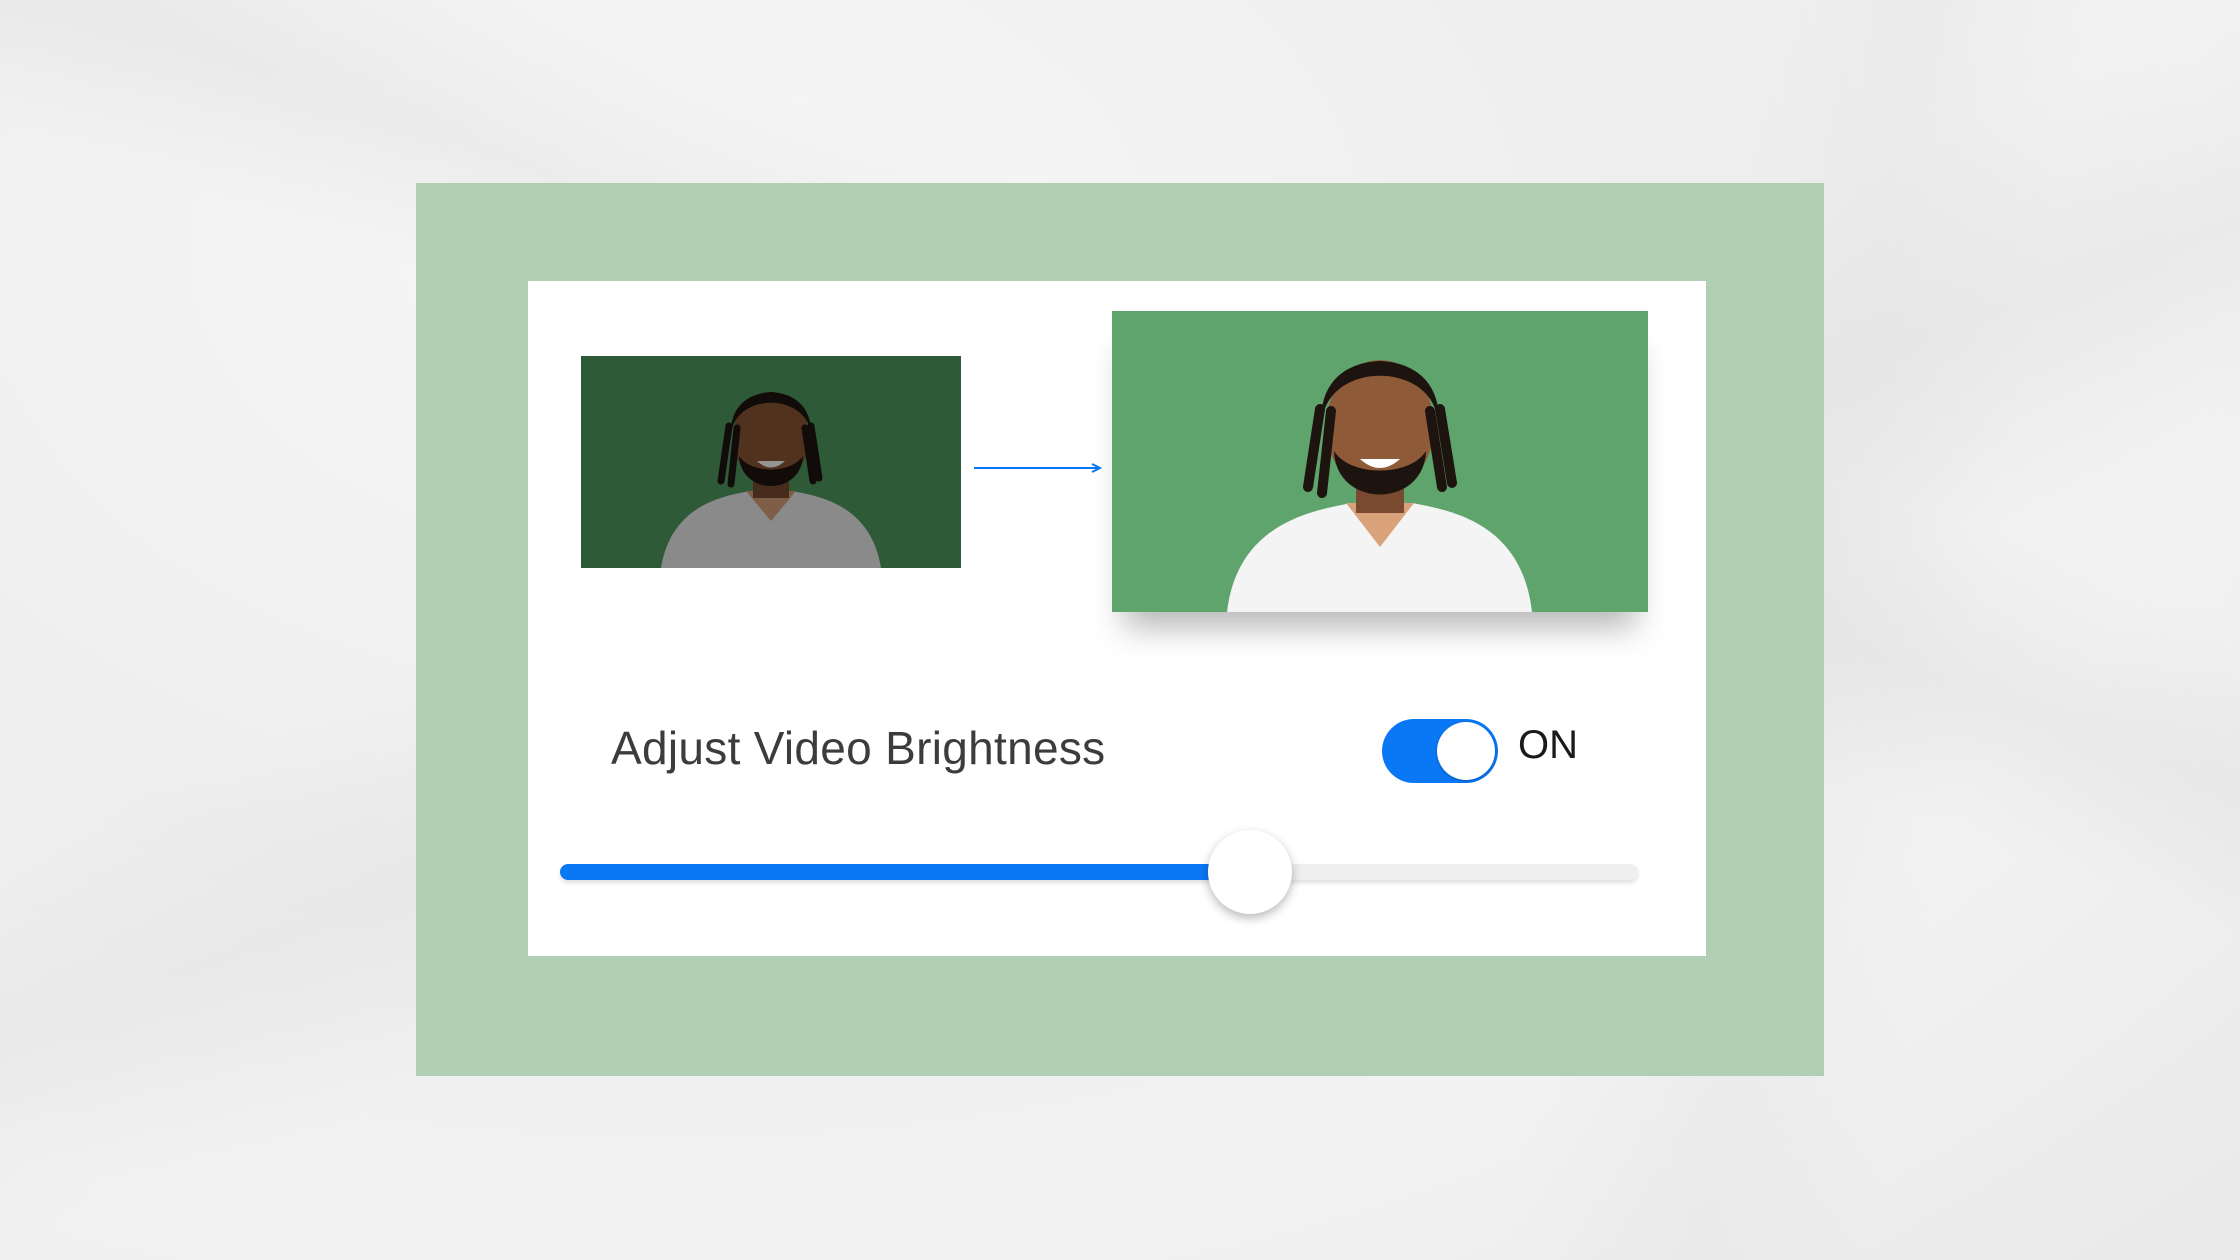 The height and width of the screenshot is (1260, 2240). What do you see at coordinates (1249, 872) in the screenshot?
I see `slider-thumb` at bounding box center [1249, 872].